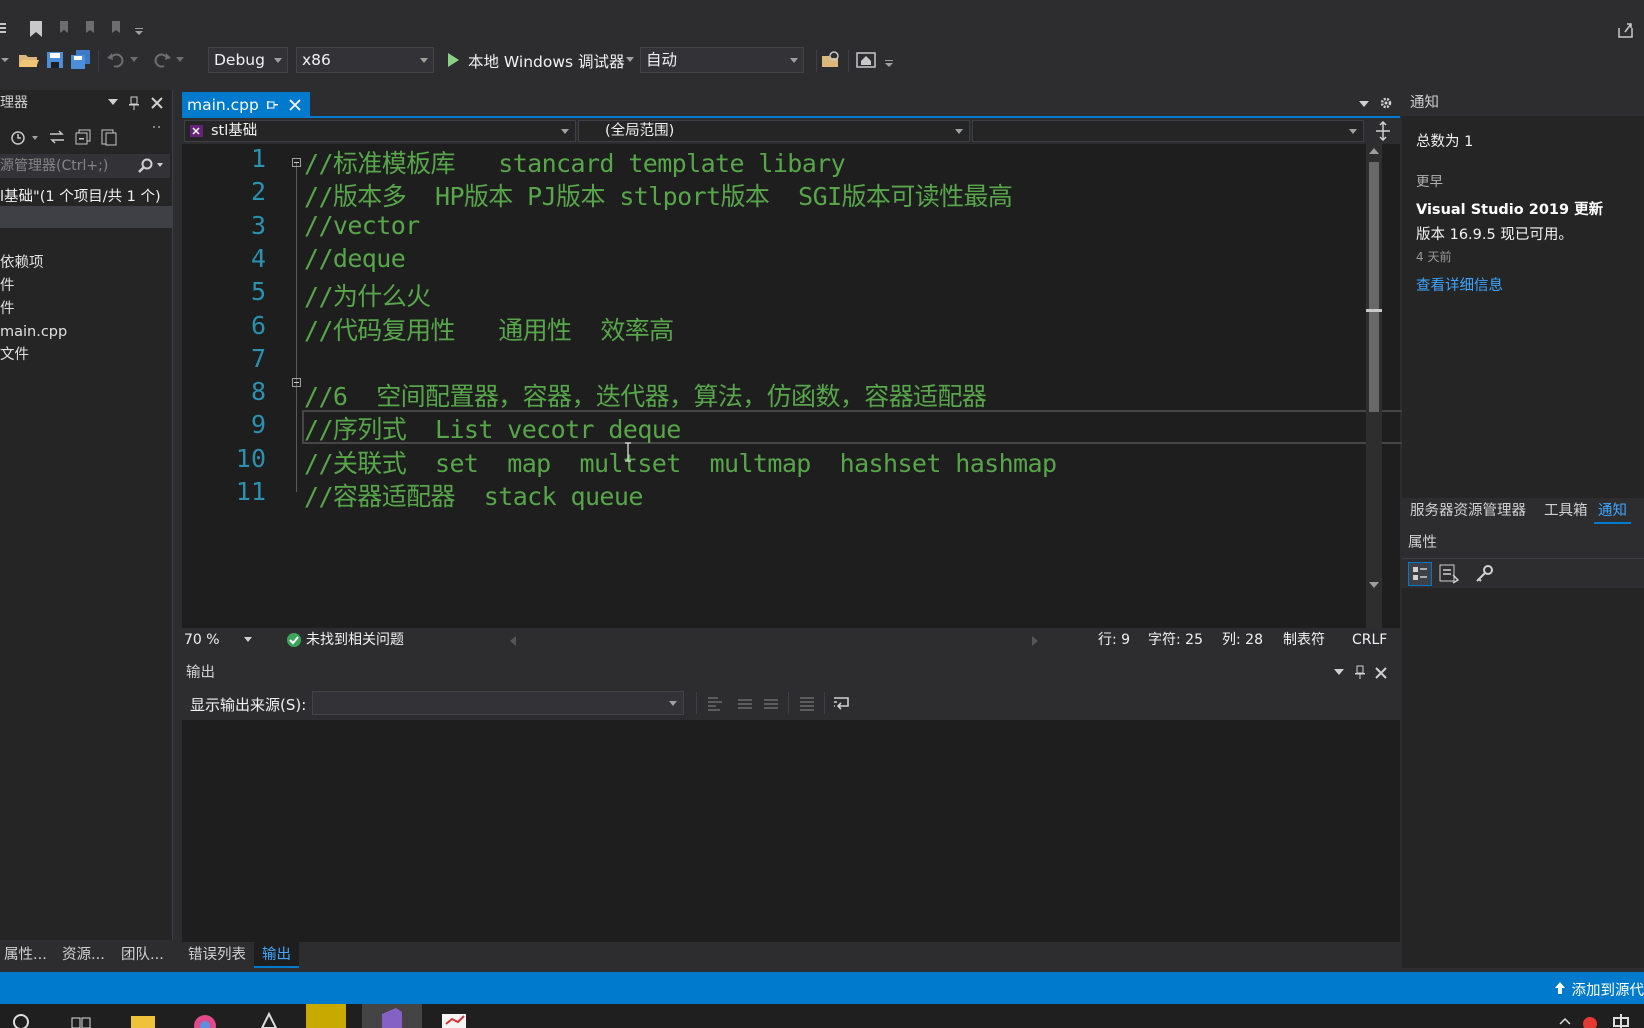 The height and width of the screenshot is (1028, 1644). Describe the element at coordinates (139, 31) in the screenshot. I see `toolbar-overflow-icon` at that location.